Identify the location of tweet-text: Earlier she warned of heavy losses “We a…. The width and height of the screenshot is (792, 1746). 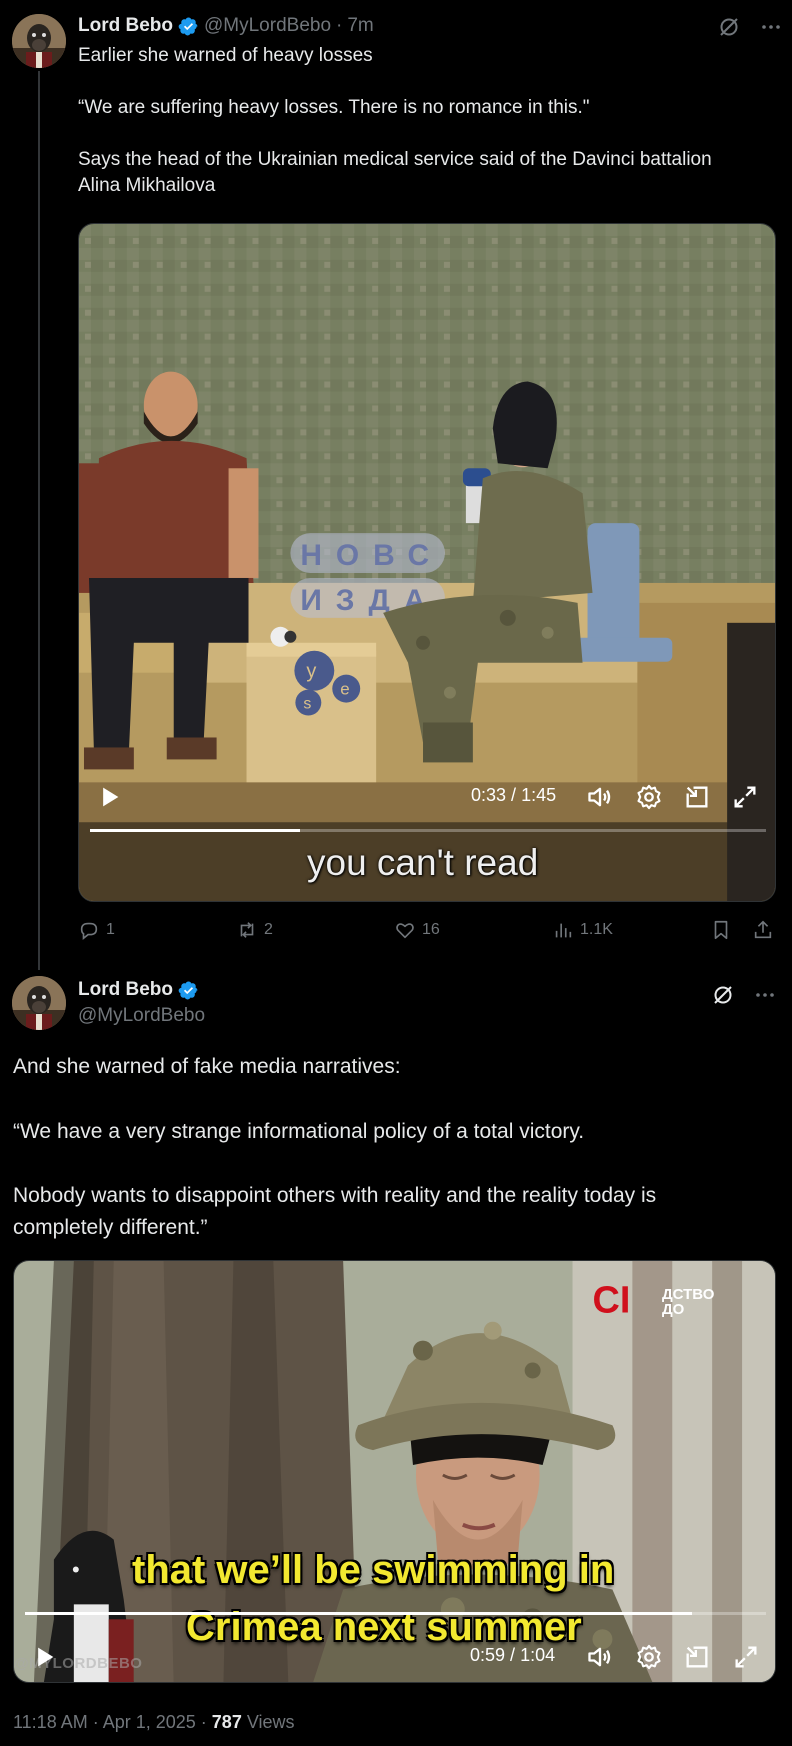
(395, 120).